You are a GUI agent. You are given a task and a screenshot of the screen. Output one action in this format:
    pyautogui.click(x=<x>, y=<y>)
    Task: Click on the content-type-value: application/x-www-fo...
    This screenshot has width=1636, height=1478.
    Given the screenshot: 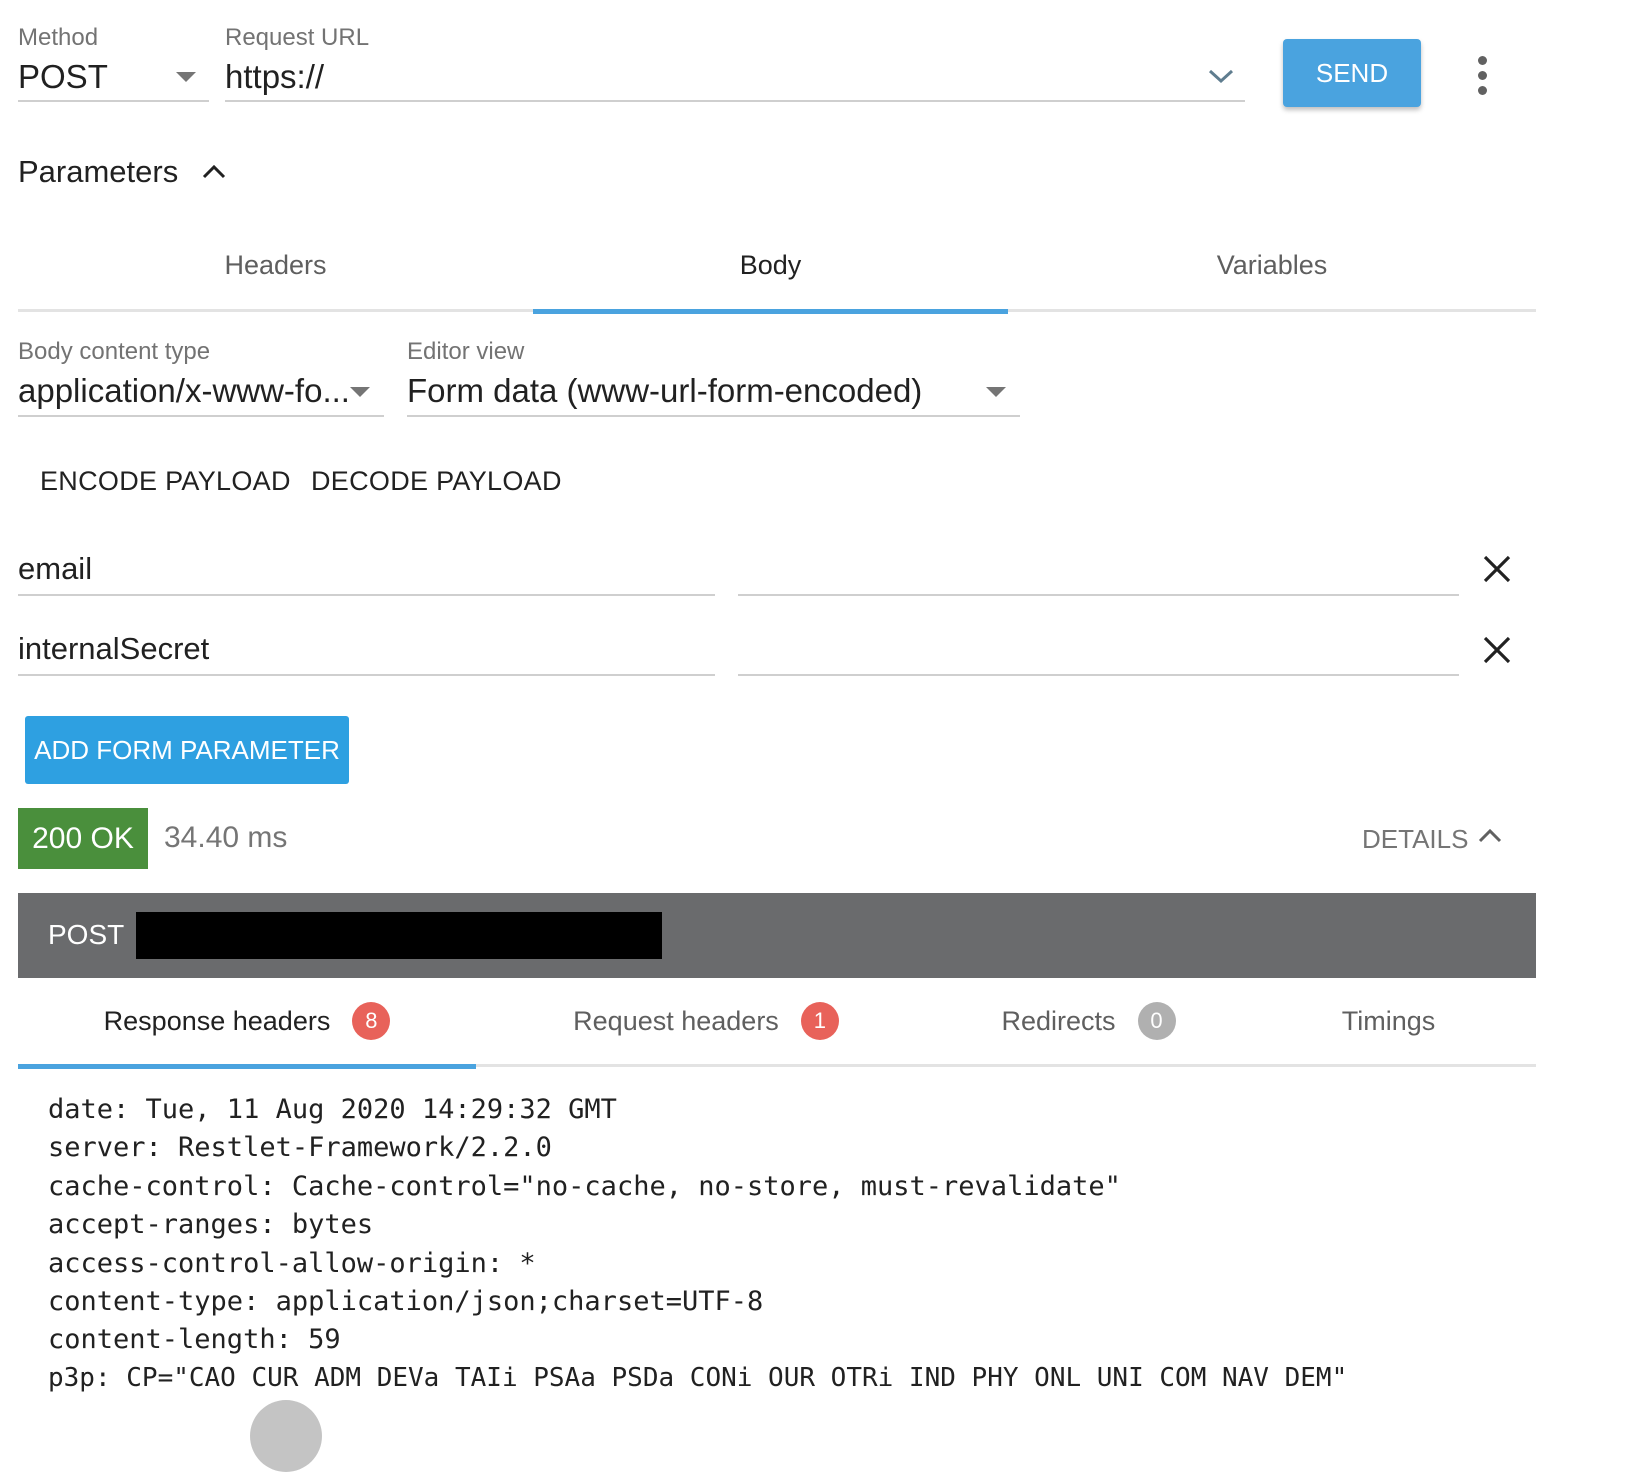 What is the action you would take?
    pyautogui.click(x=184, y=390)
    